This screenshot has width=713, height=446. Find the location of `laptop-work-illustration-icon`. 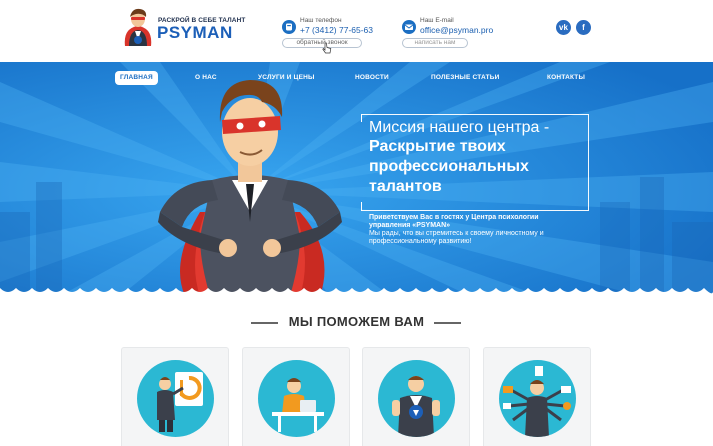

laptop-work-illustration-icon is located at coordinates (296, 398).